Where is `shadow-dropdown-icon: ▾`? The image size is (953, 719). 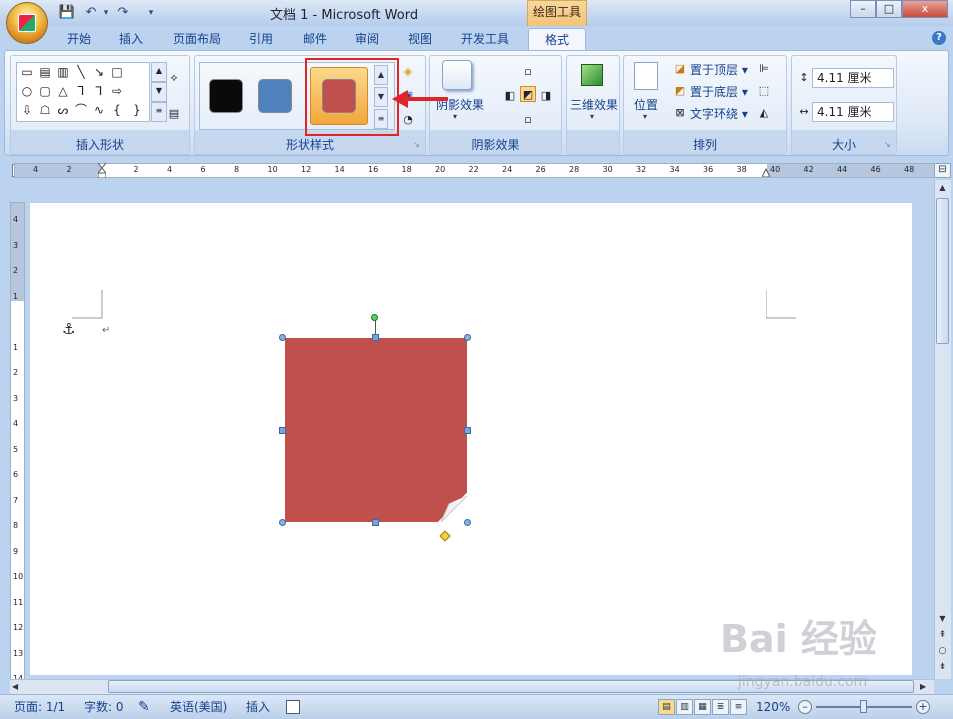
shadow-dropdown-icon: ▾ is located at coordinates (455, 116).